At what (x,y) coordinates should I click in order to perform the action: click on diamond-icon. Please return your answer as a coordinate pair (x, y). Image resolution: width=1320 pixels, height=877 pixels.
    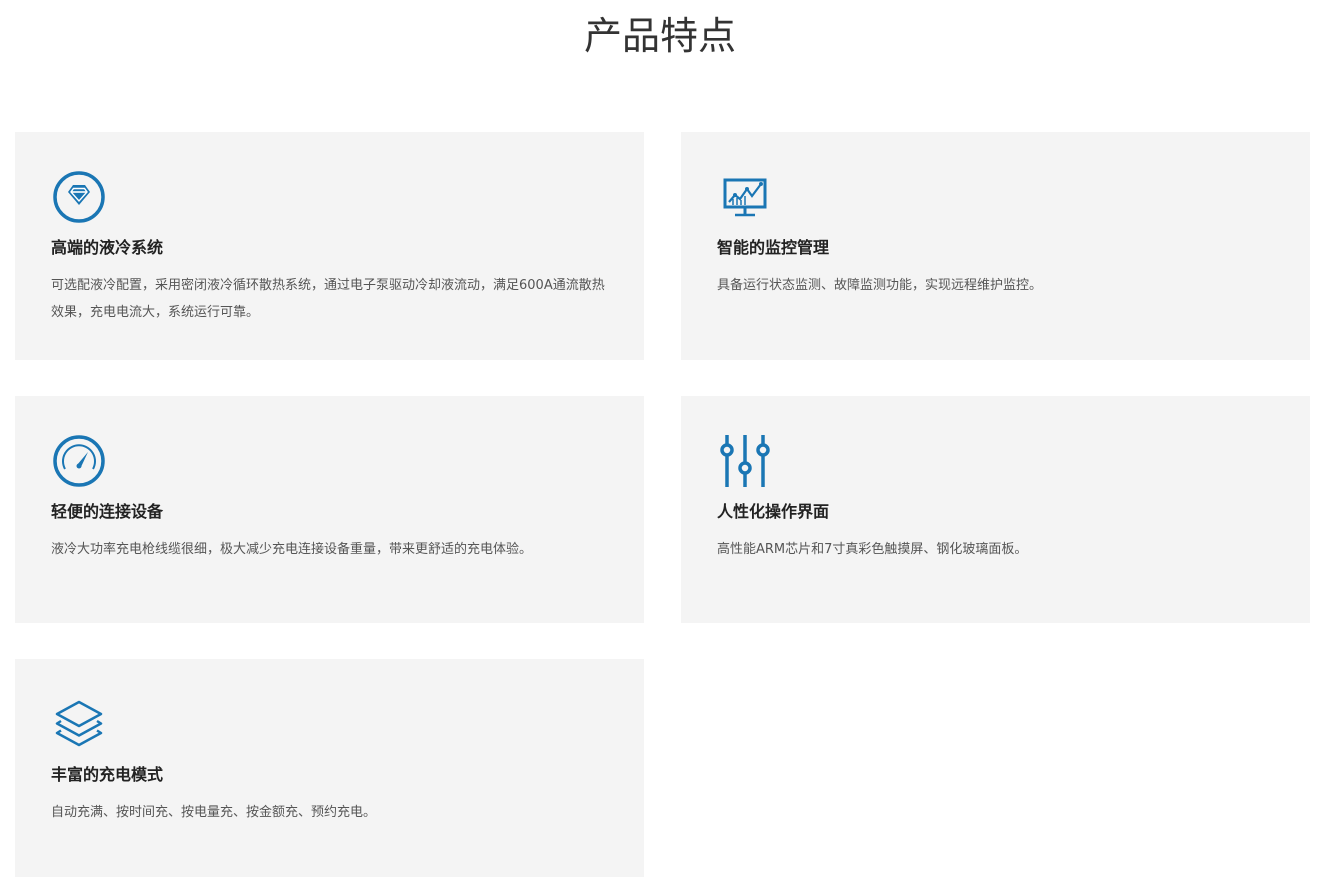
    Looking at the image, I should click on (79, 197).